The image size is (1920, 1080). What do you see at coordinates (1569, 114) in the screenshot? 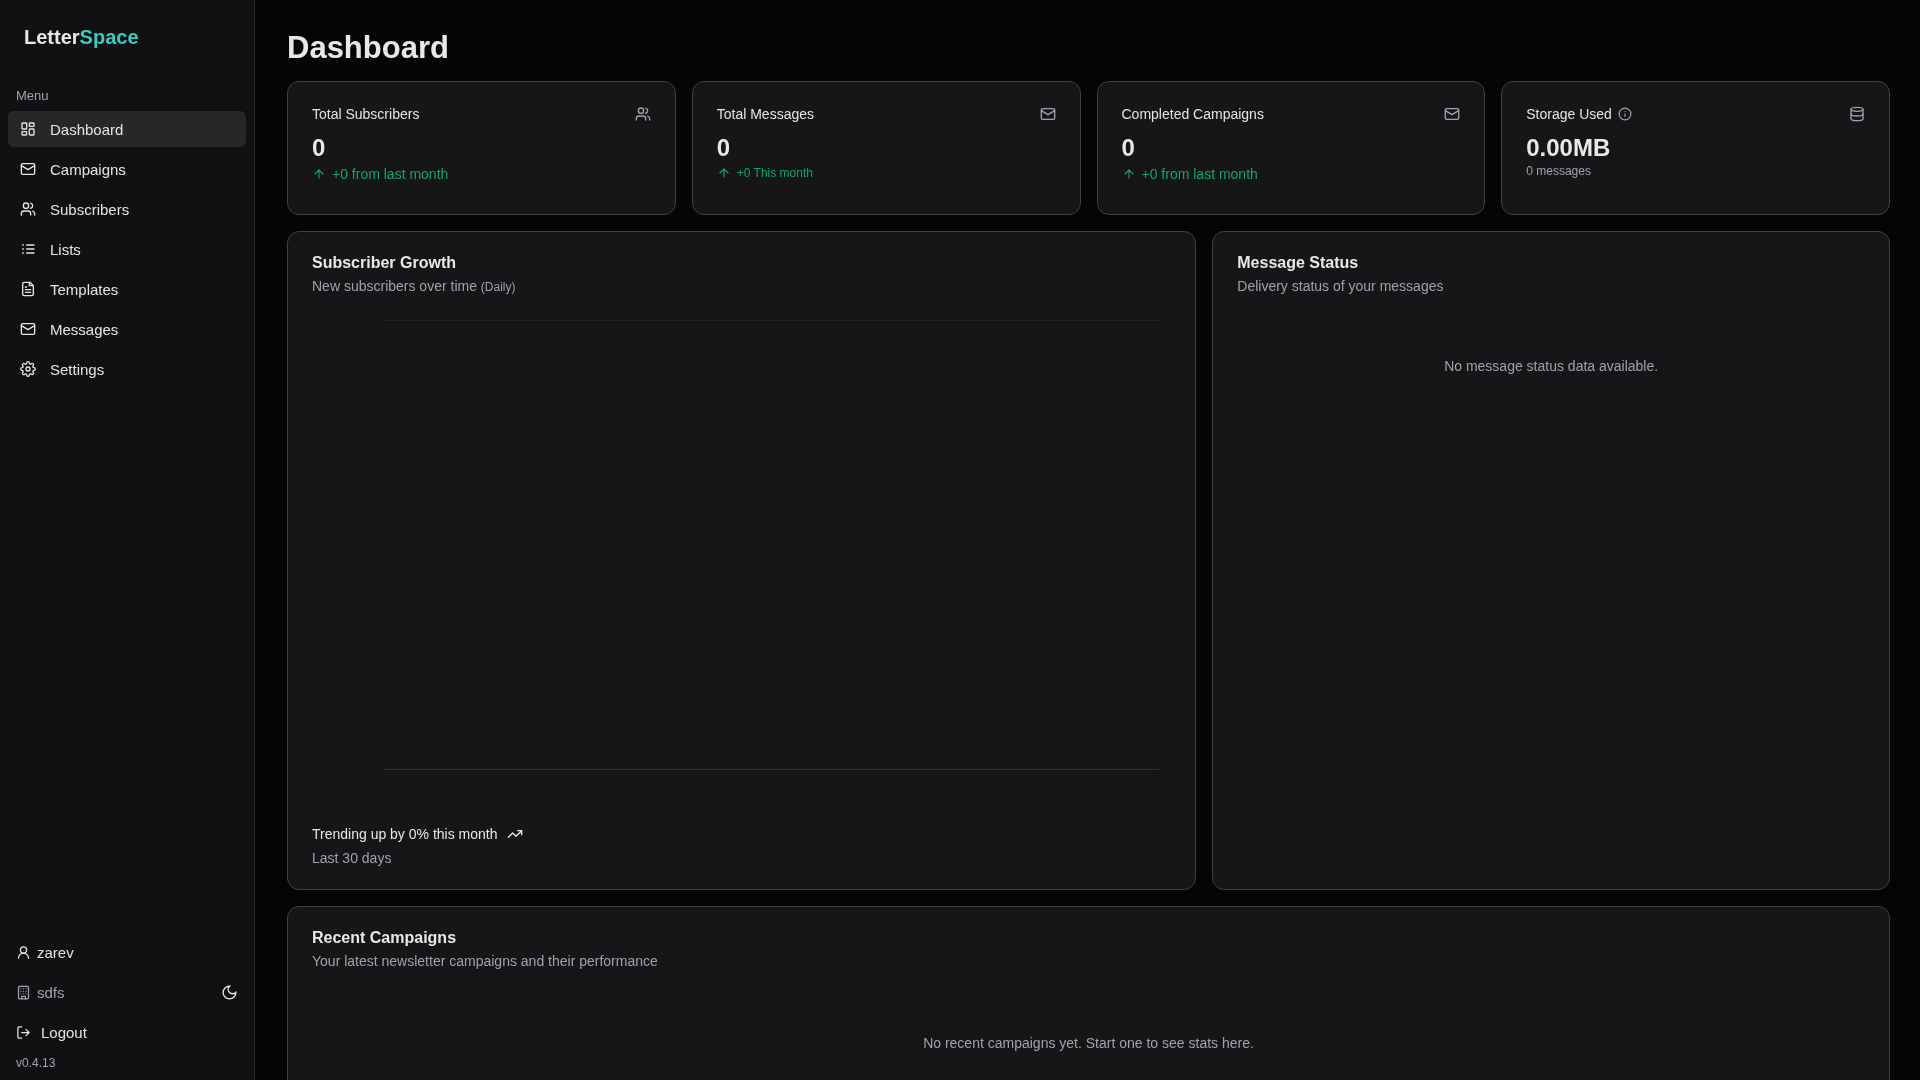
I see `stat-title: Storage Used` at bounding box center [1569, 114].